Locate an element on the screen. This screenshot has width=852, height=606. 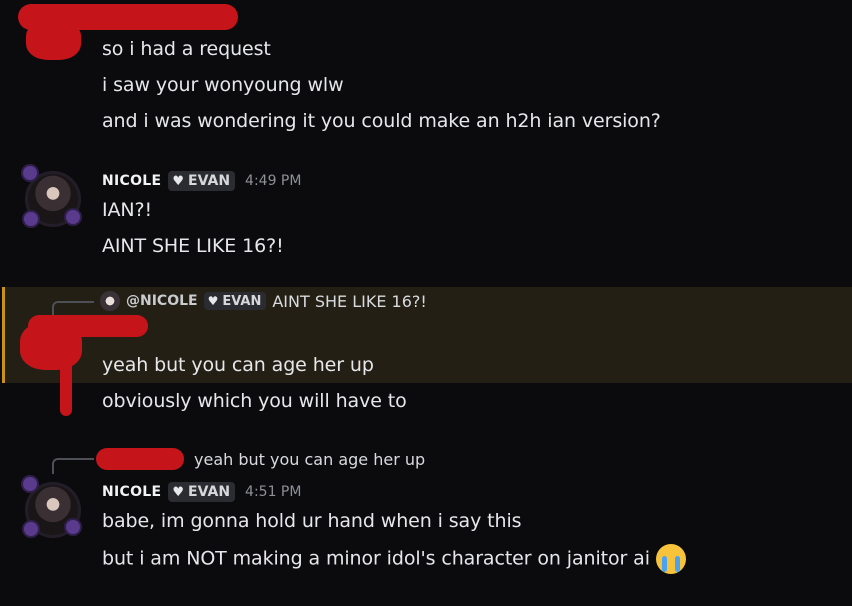
reply-reference: @NICOLE ♥ EVAN AINT SHE LIKE 16?! is located at coordinates (263, 301).